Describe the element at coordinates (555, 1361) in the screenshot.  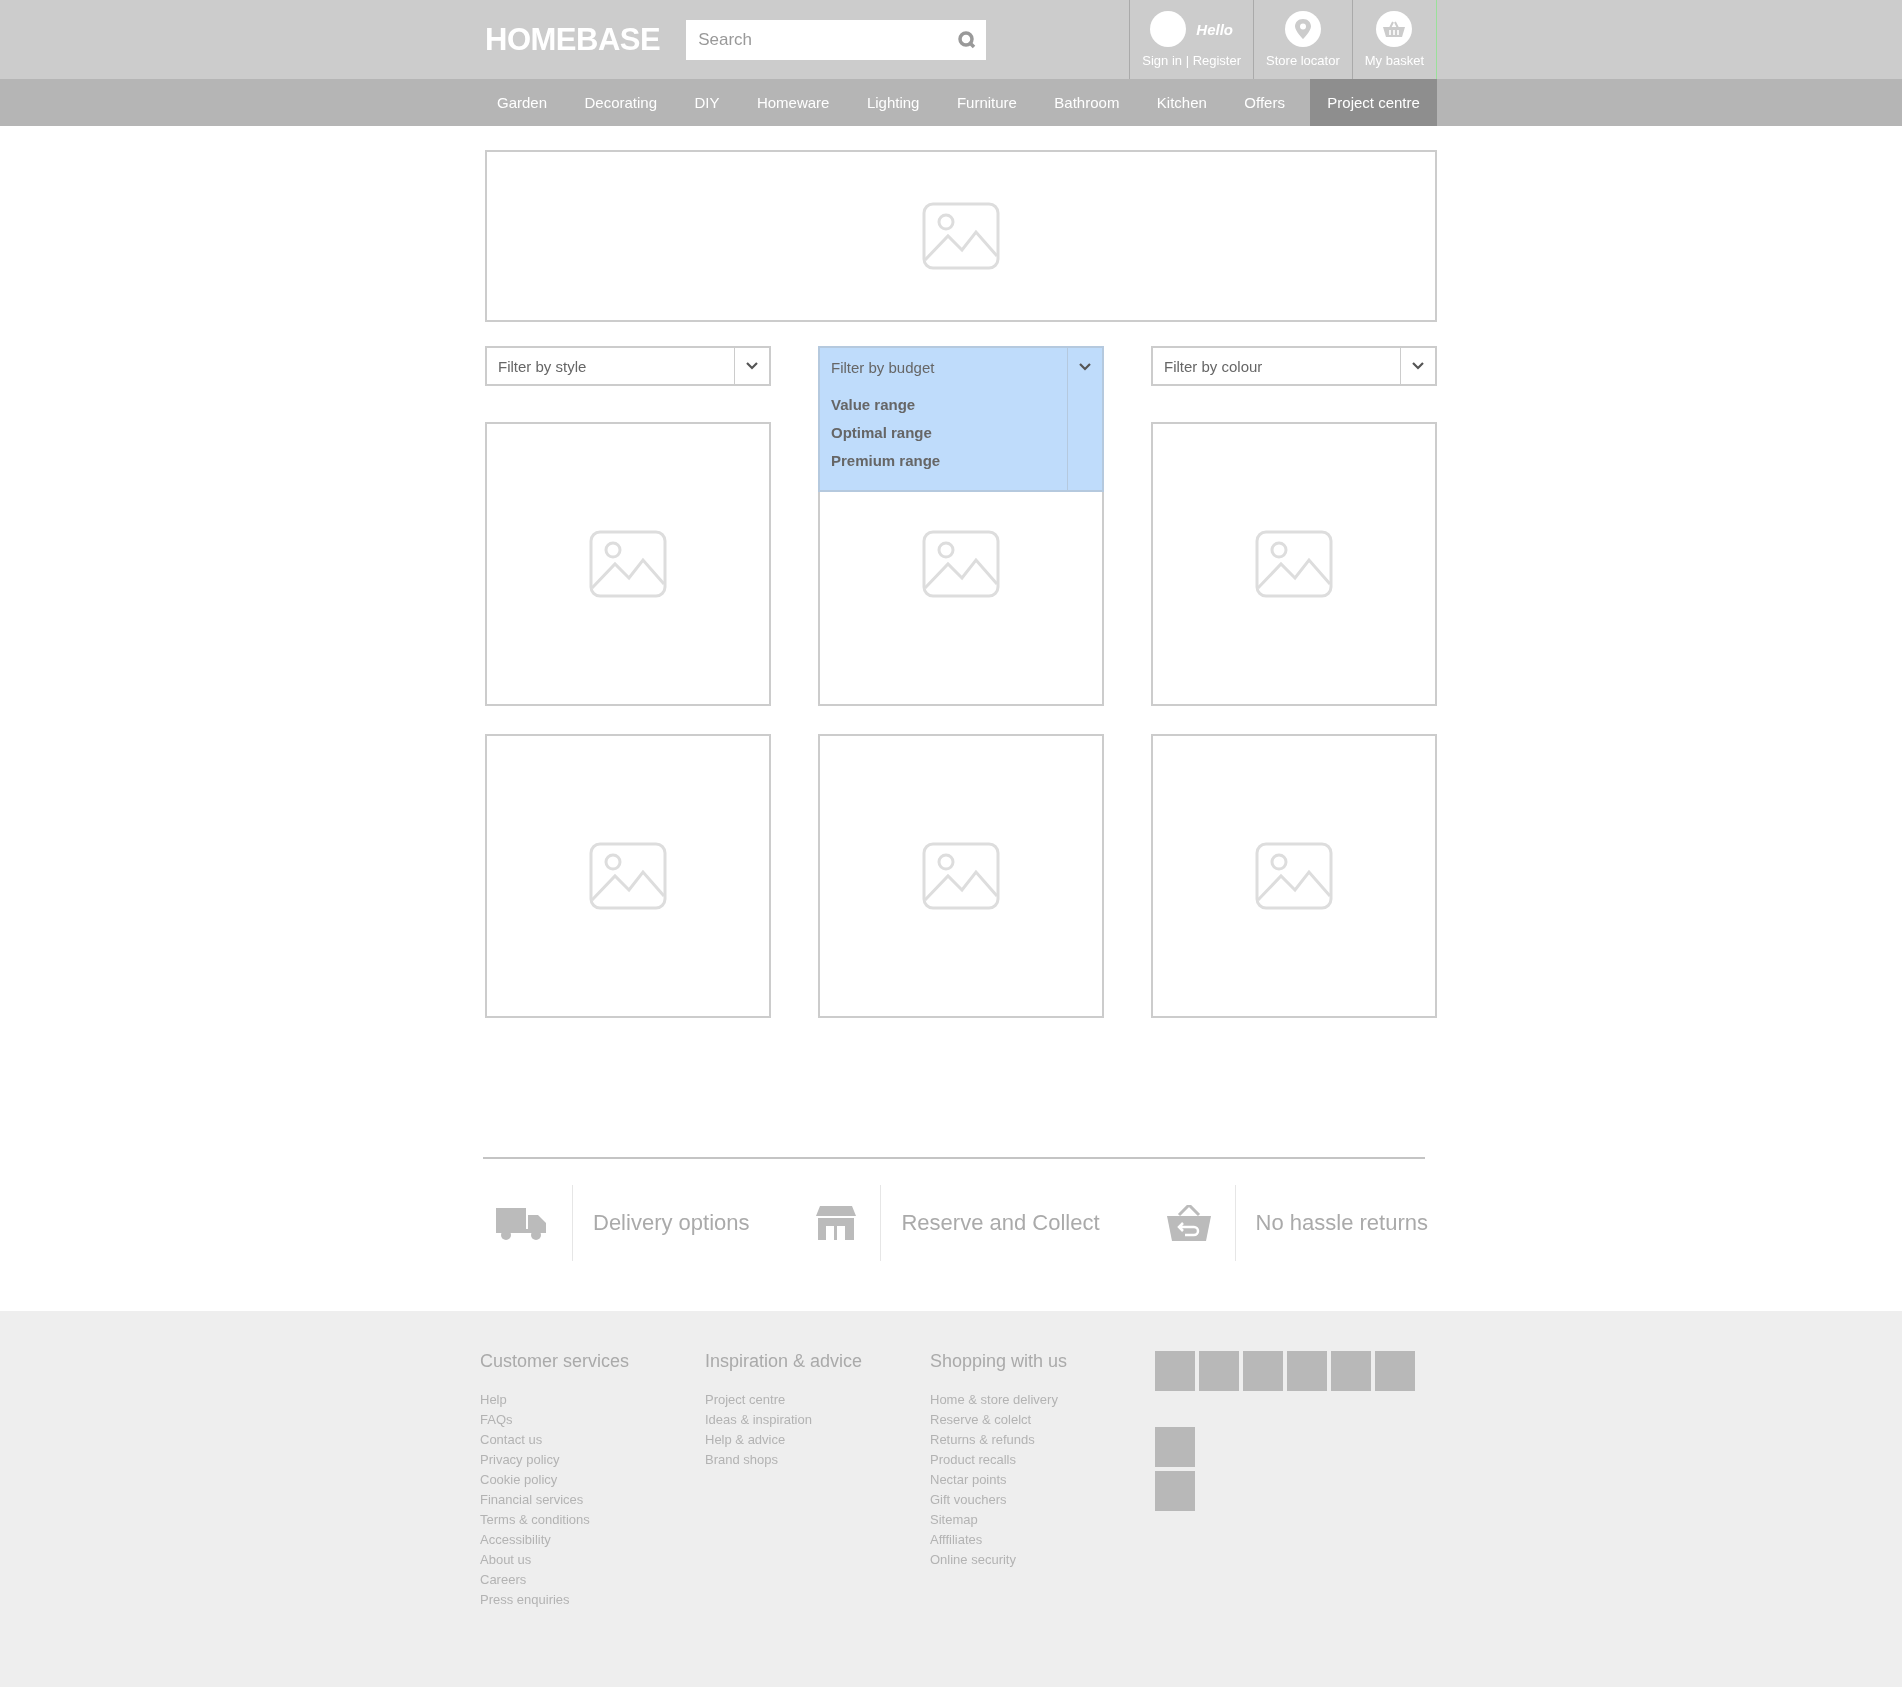
I see `footer-heading: Customer services` at that location.